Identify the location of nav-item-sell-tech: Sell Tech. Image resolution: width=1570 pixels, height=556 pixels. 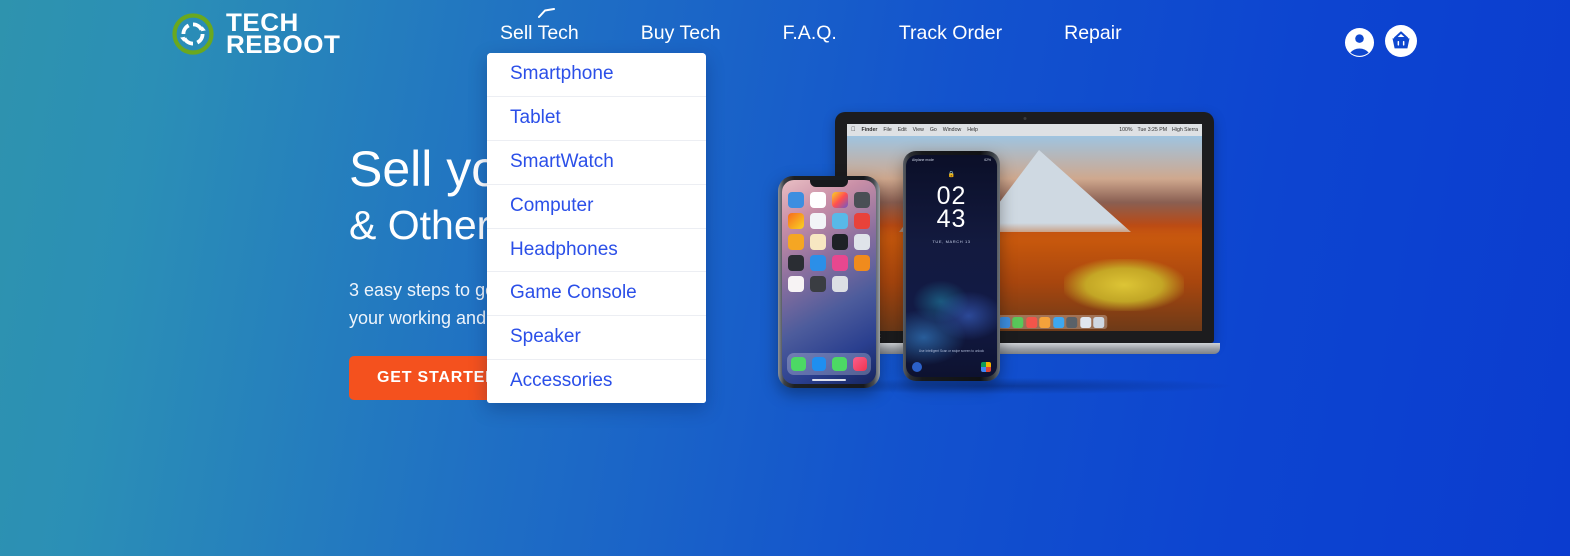
(539, 26).